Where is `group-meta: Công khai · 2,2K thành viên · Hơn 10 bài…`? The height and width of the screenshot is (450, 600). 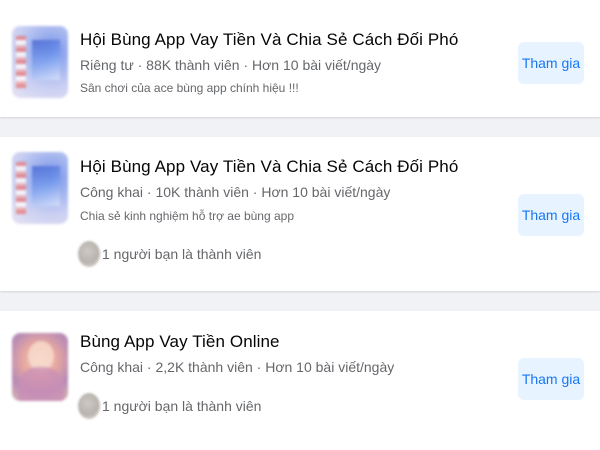 group-meta: Công khai · 2,2K thành viên · Hơn 10 bài… is located at coordinates (237, 367).